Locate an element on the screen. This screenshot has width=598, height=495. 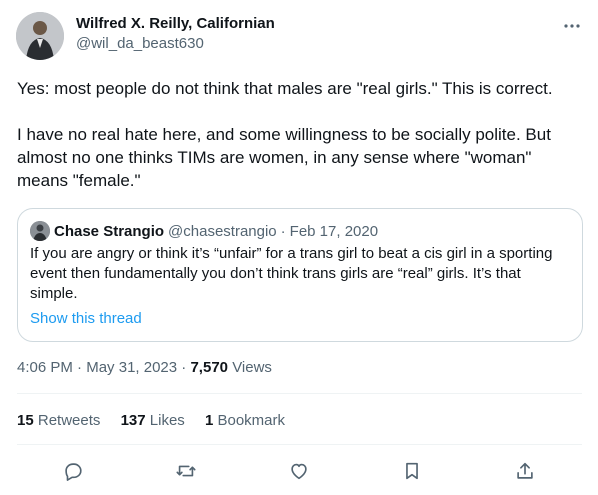
quoted-author-avatar is located at coordinates (40, 231).